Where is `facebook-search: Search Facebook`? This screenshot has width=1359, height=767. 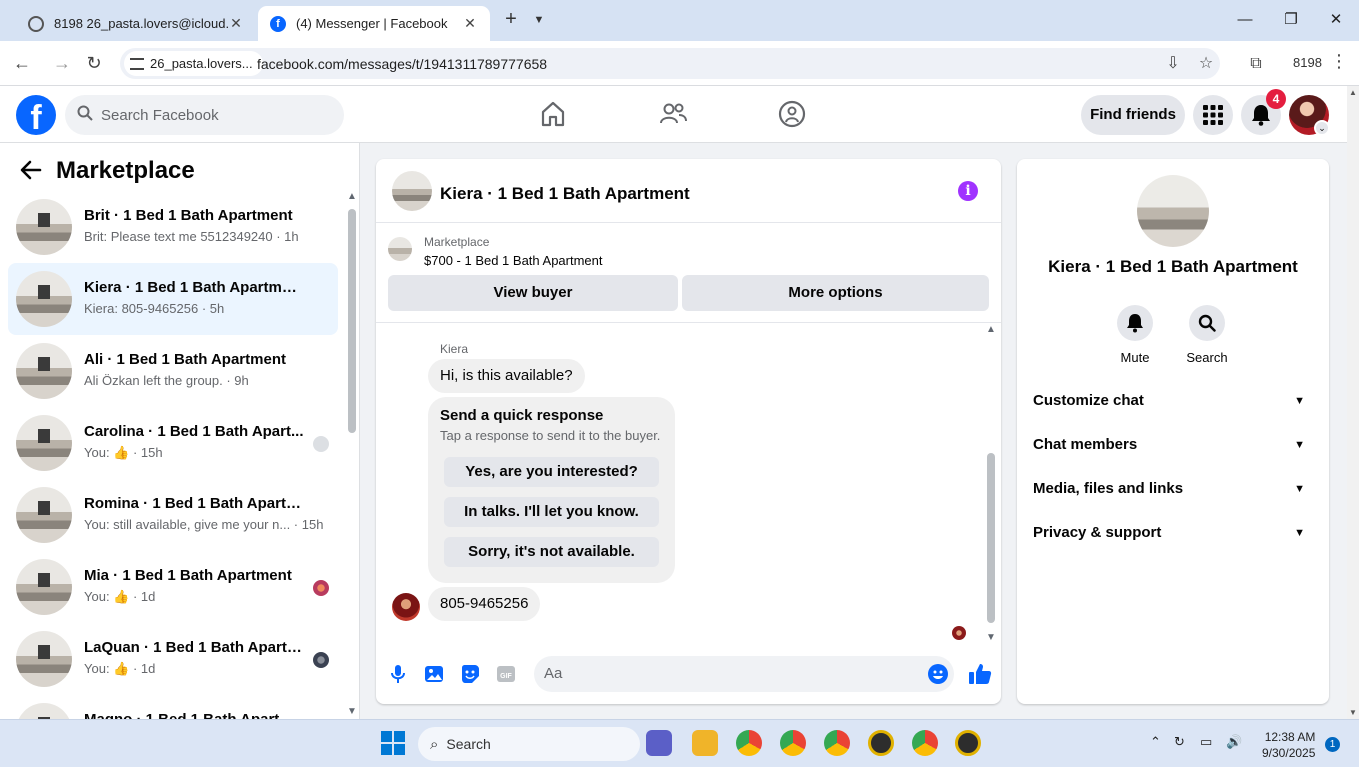 facebook-search: Search Facebook is located at coordinates (204, 115).